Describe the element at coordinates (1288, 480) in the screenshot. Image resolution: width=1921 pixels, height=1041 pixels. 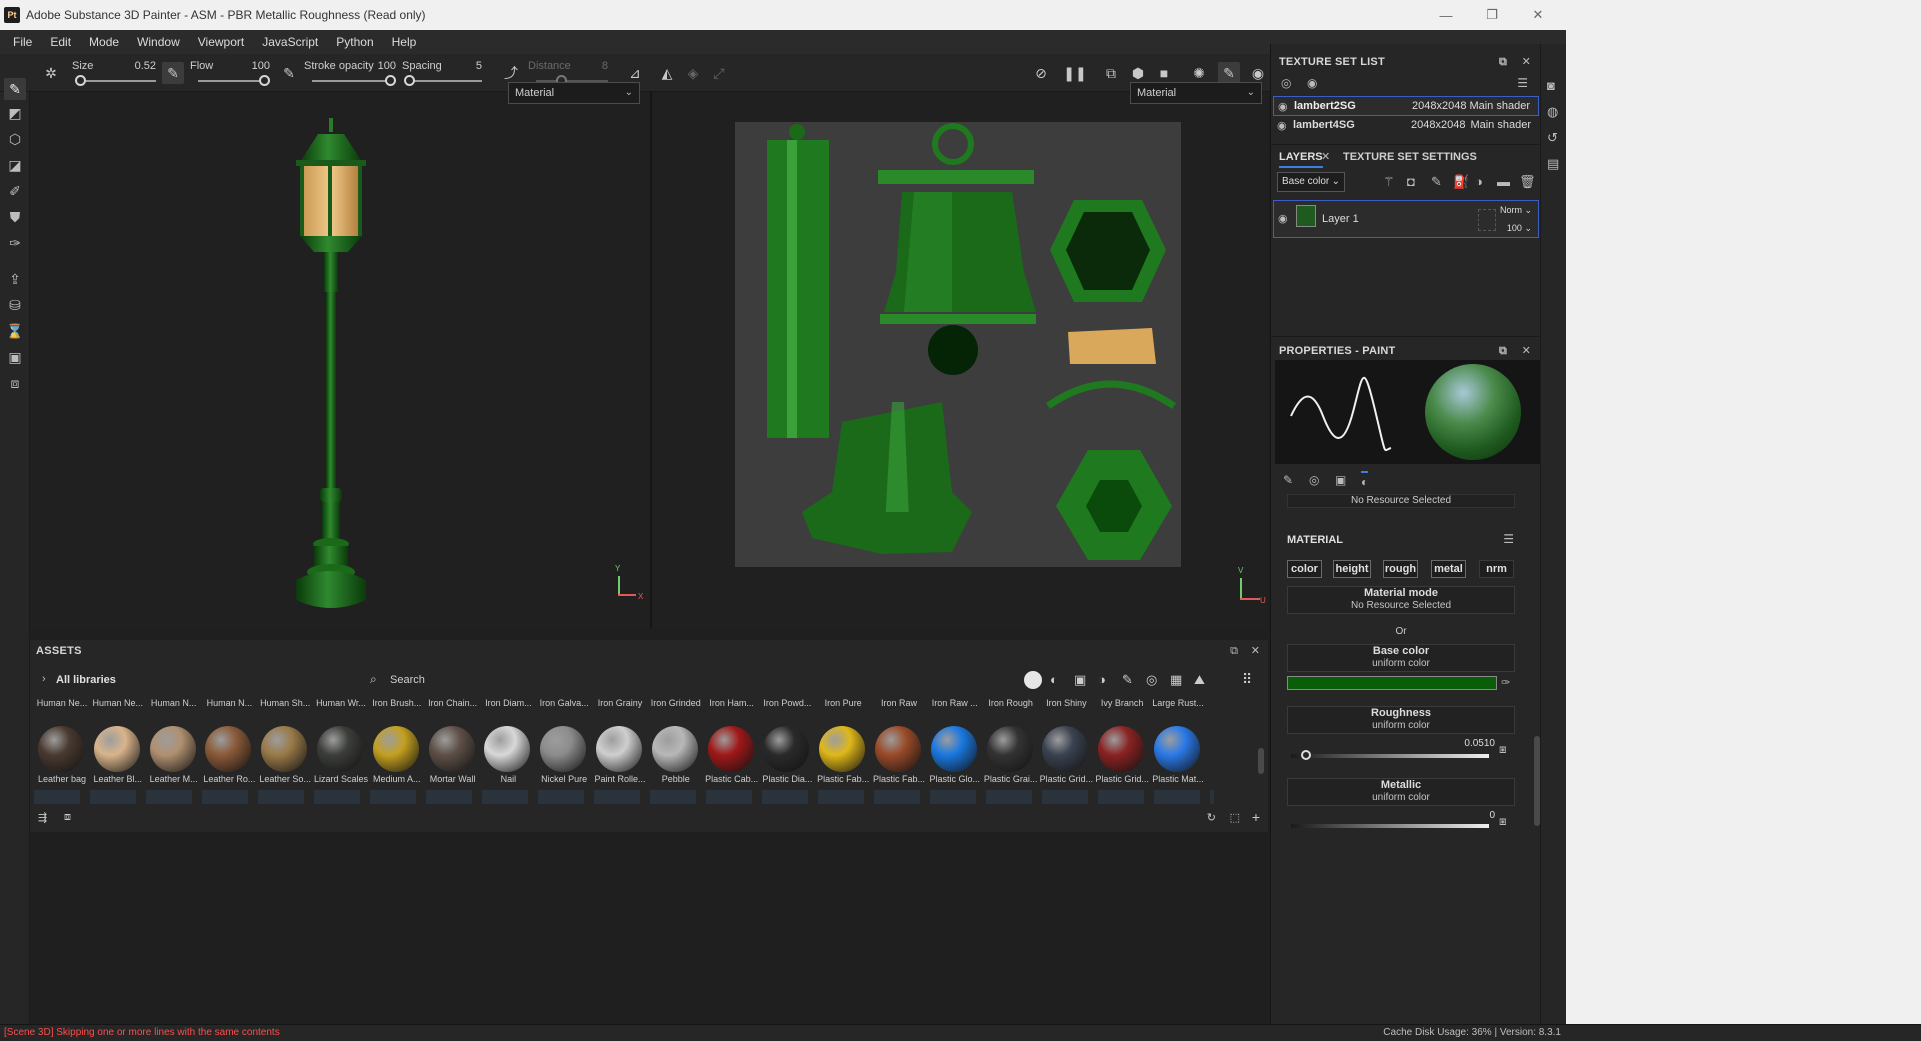
I see `brush-tab-icon: ✎` at that location.